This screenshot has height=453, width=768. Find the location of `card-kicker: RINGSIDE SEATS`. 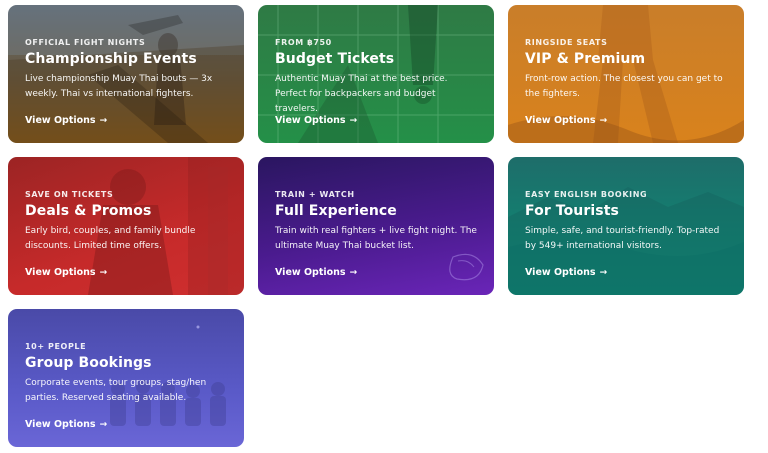

card-kicker: RINGSIDE SEATS is located at coordinates (566, 42).